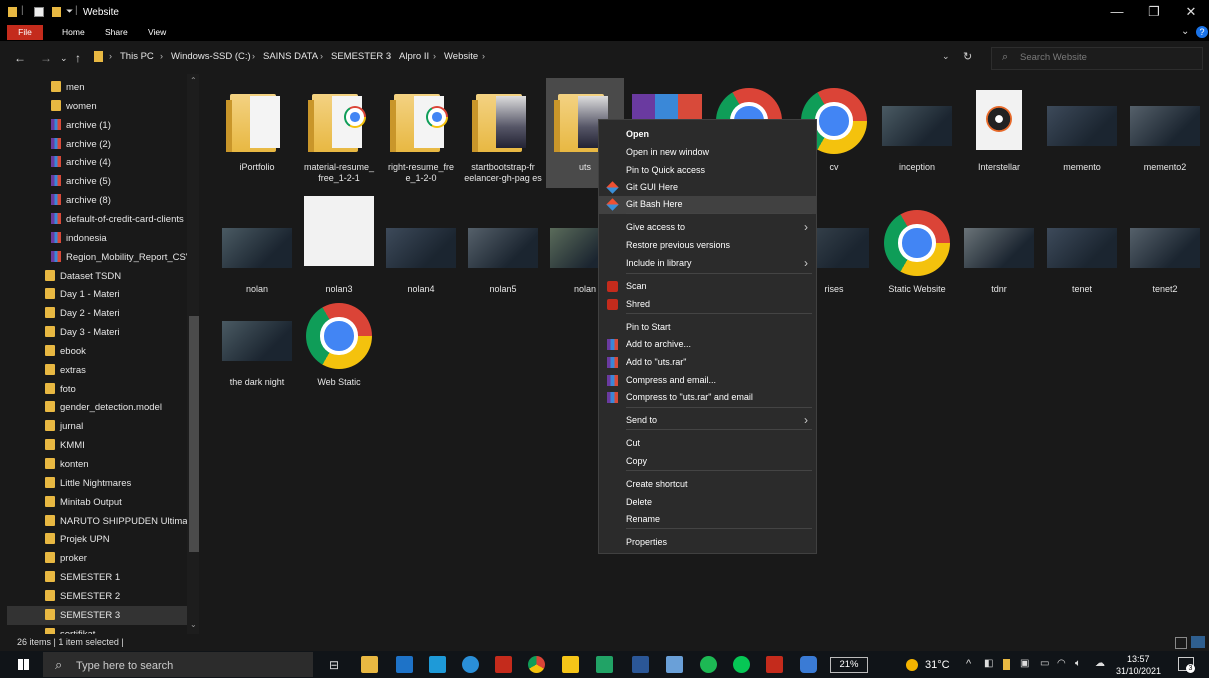 This screenshot has height=678, width=1209. I want to click on tray-display-icon: ▭, so click(1044, 663).